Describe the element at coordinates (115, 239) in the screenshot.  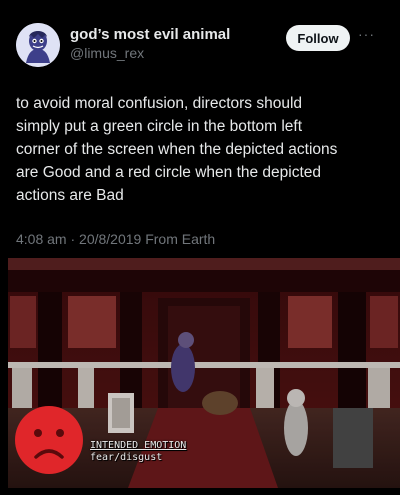
I see `tweet-timestamp: 4:08 am · 20/8/2019 From Earth` at that location.